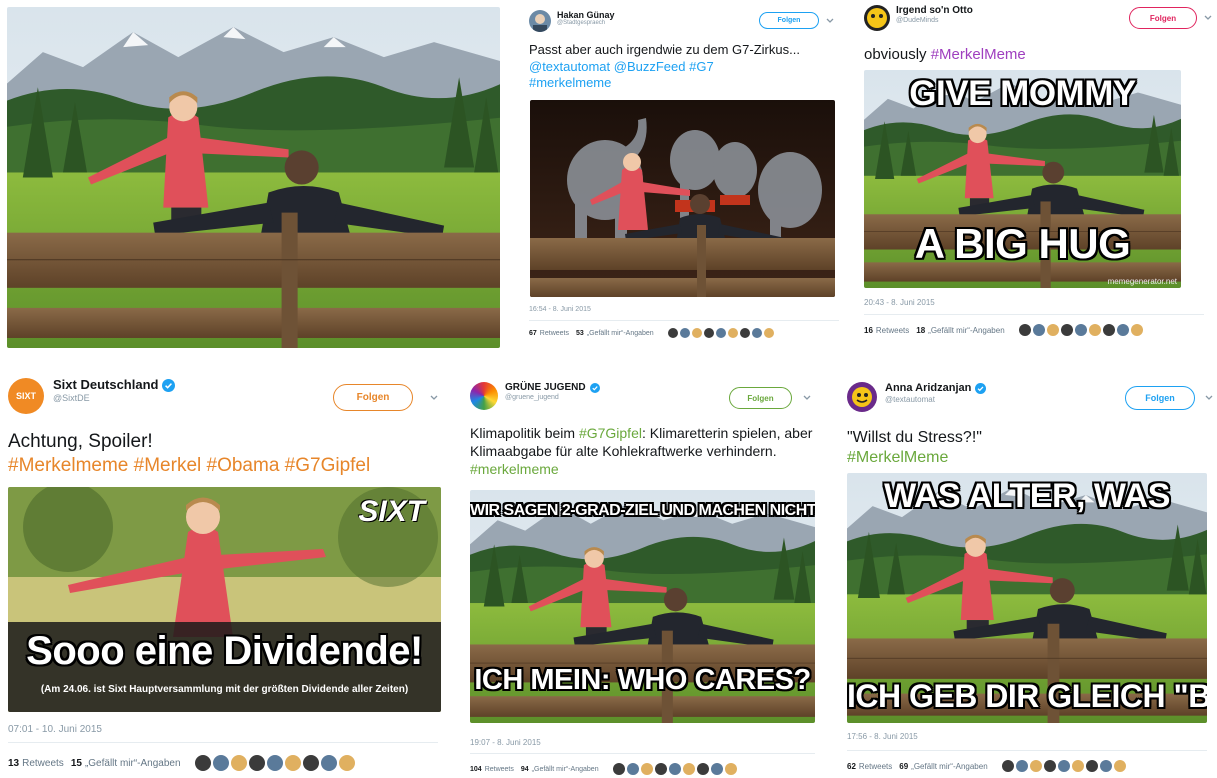 The image size is (1217, 778). I want to click on hashtag-link: #Merkelmeme, so click(68, 465).